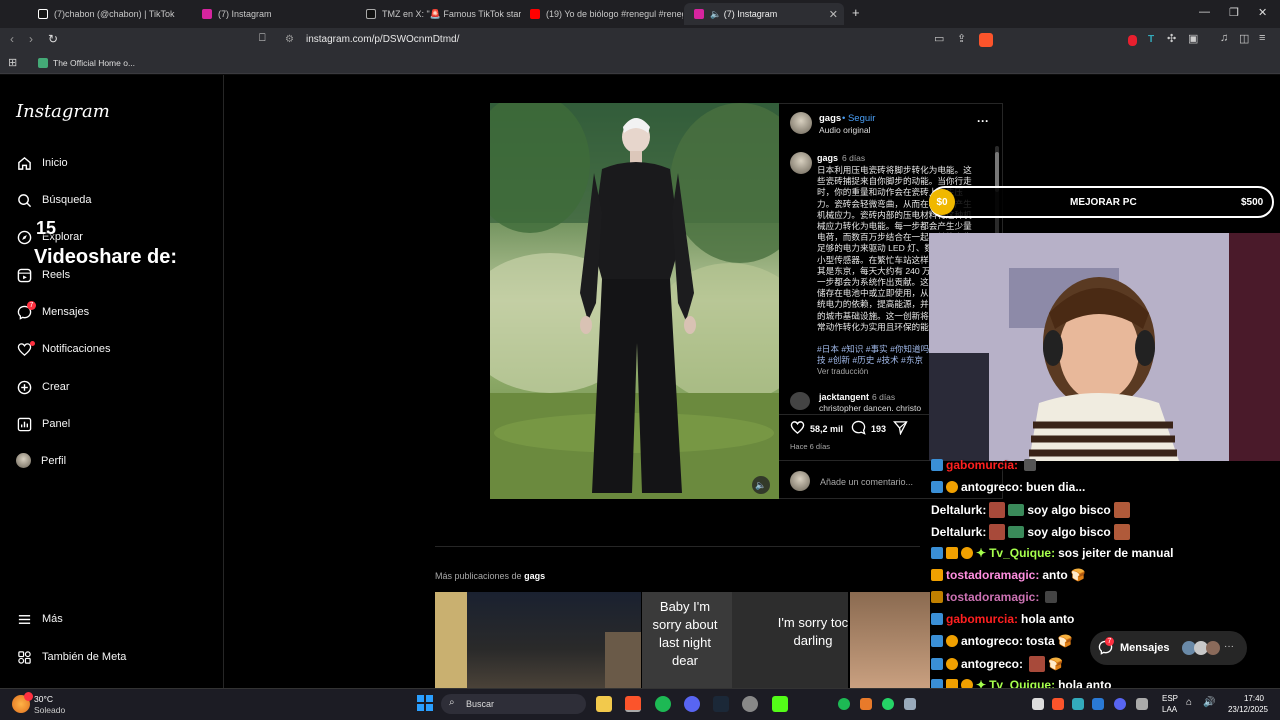 The width and height of the screenshot is (1280, 720). Describe the element at coordinates (1243, 709) in the screenshot. I see `clock-date: 23/12/2025` at that location.